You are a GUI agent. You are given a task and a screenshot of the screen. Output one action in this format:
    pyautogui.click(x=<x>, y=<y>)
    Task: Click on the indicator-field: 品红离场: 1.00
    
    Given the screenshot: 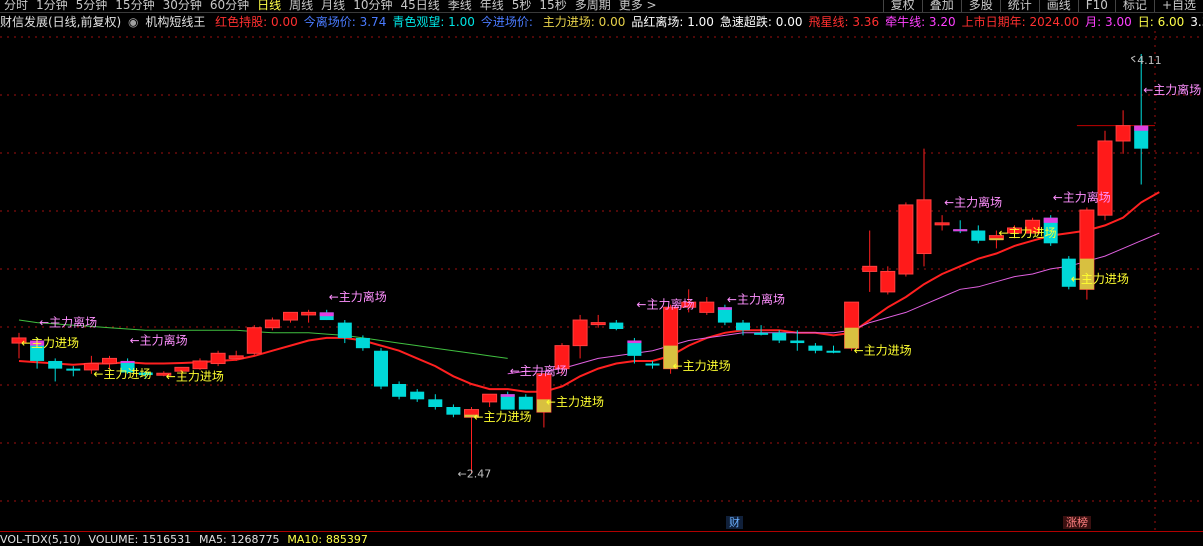 What is the action you would take?
    pyautogui.click(x=672, y=22)
    